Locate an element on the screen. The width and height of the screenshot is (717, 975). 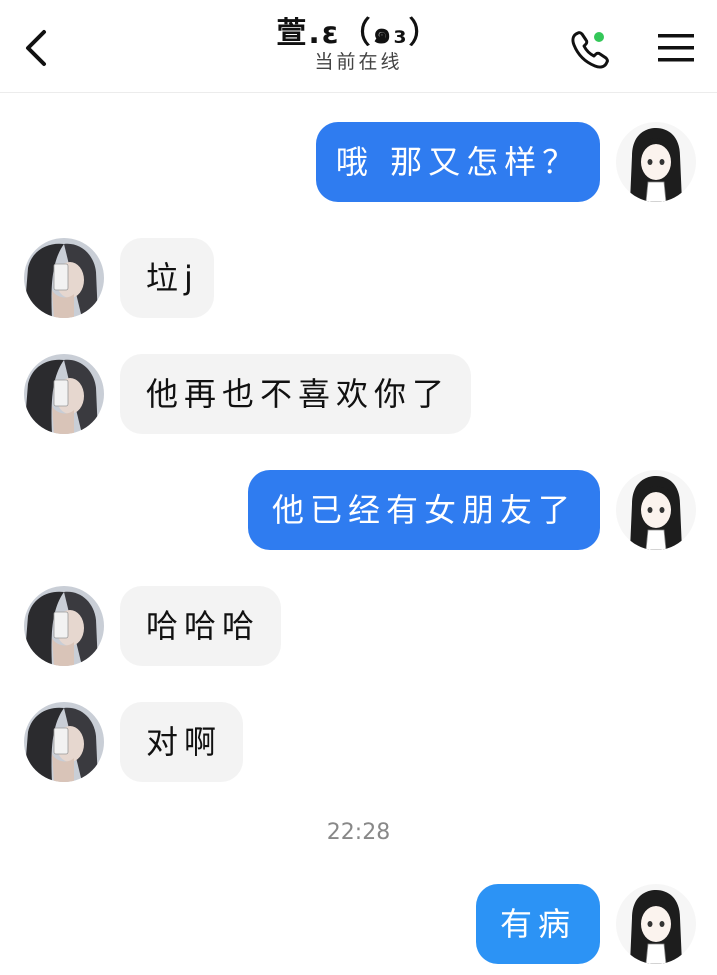
menu-icon is located at coordinates (676, 48).